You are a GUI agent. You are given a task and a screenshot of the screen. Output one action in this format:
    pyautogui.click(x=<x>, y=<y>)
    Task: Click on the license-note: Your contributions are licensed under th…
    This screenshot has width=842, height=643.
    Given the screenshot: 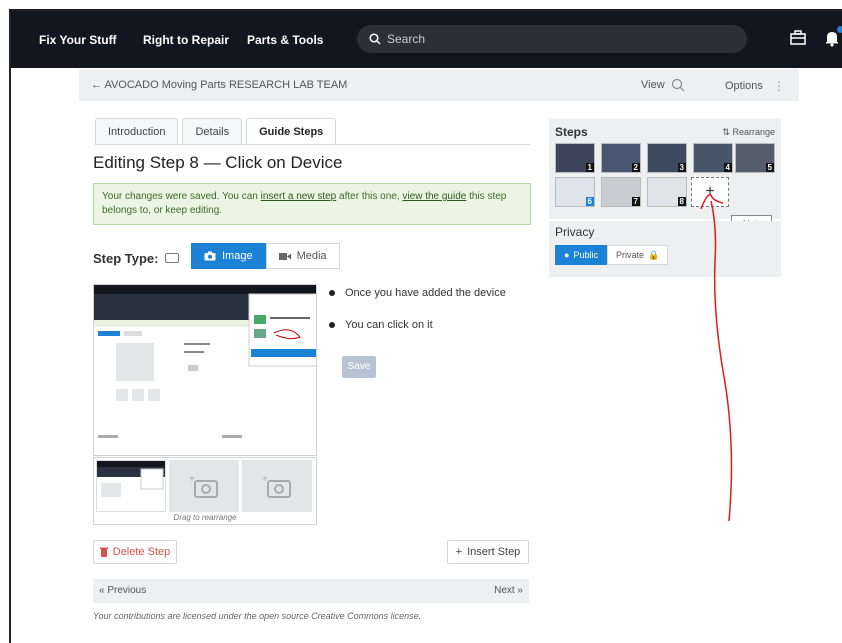 What is the action you would take?
    pyautogui.click(x=257, y=616)
    